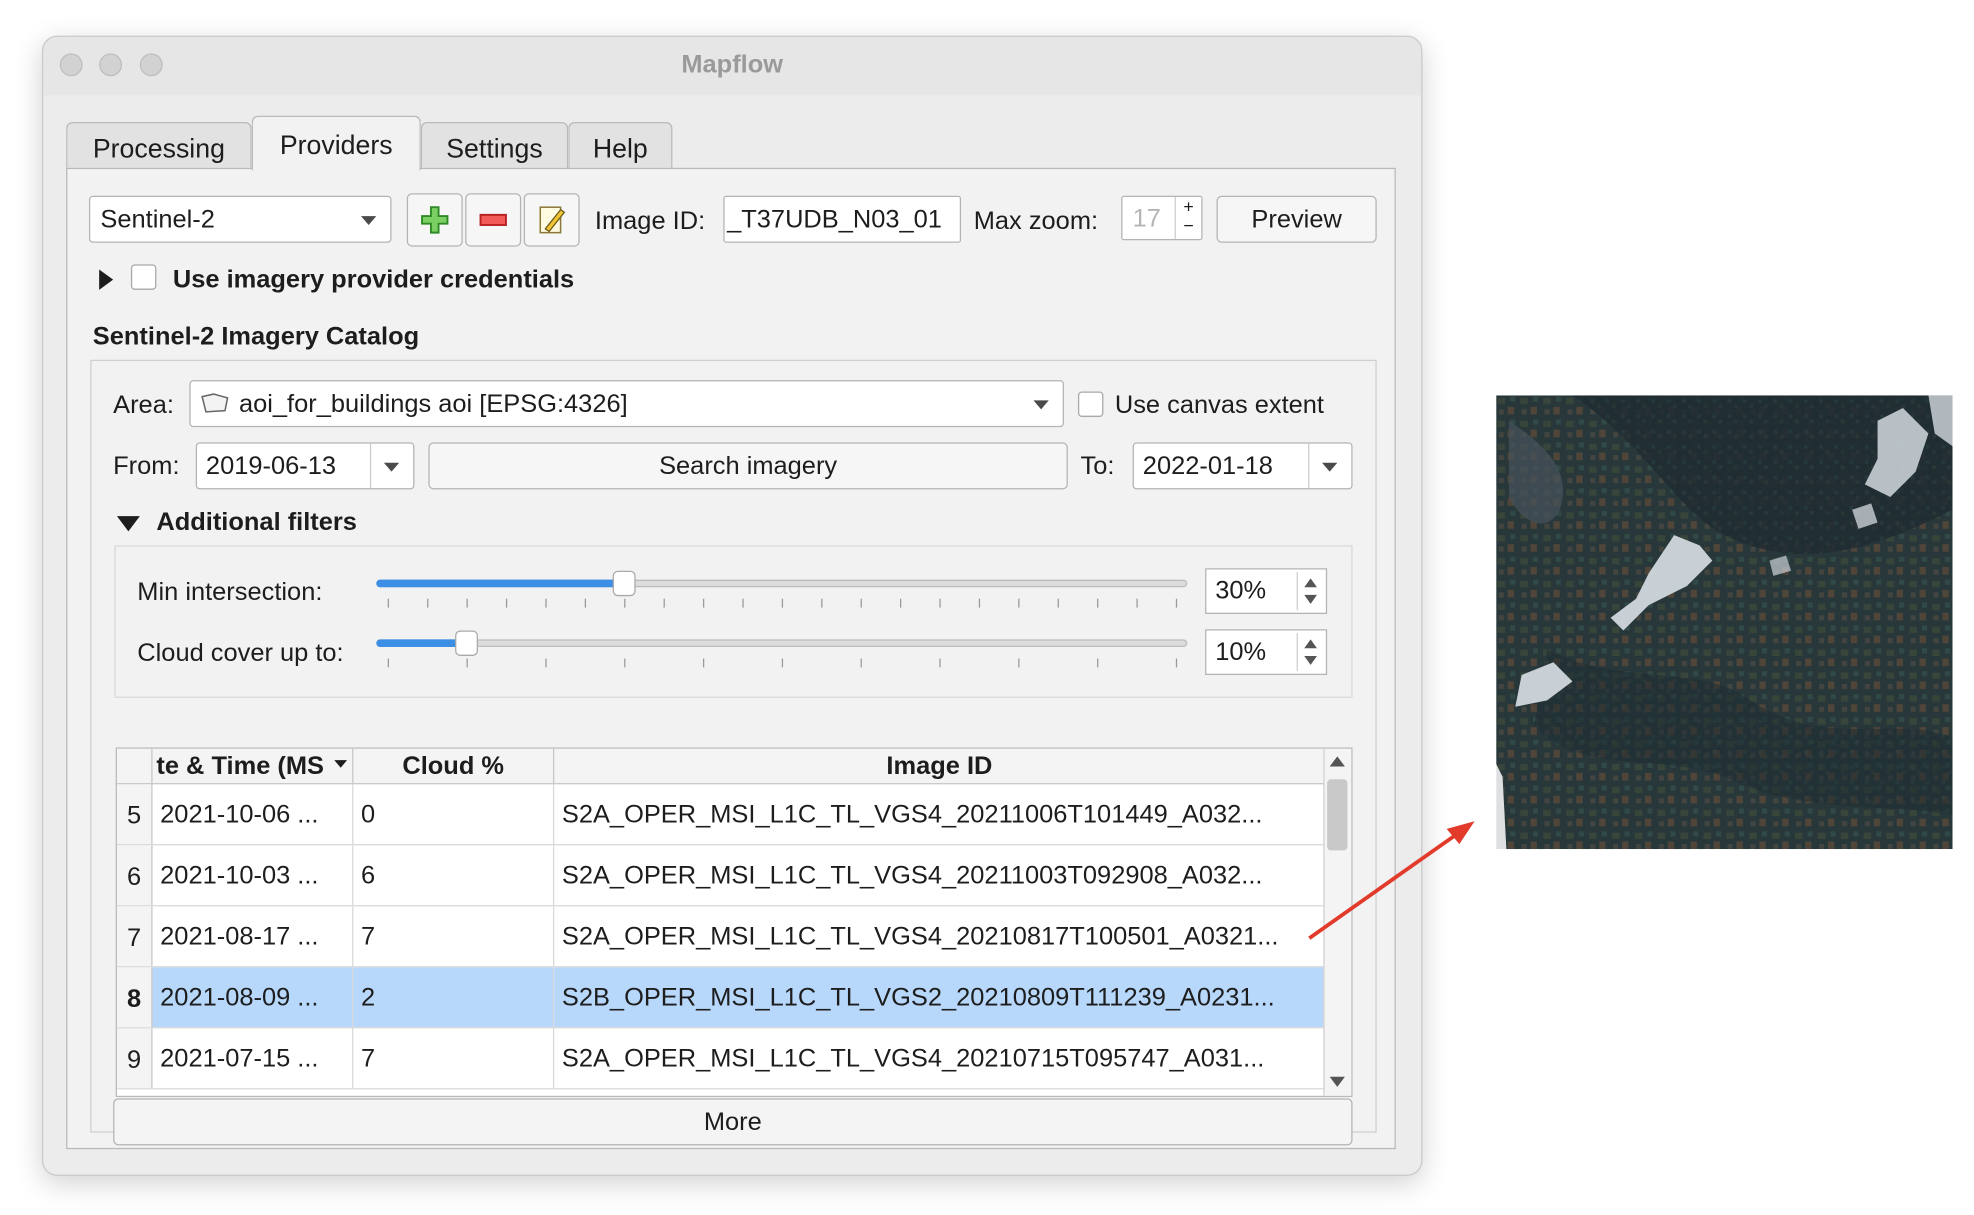  Describe the element at coordinates (1219, 405) in the screenshot. I see `canvas-extent-label: Use canvas extent` at that location.